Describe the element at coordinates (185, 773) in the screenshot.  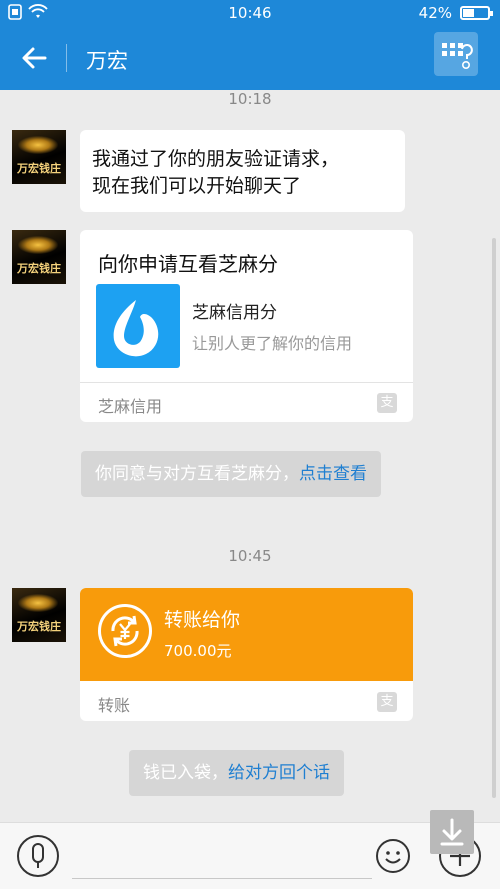
I see `notice-text: 钱已入袋，` at that location.